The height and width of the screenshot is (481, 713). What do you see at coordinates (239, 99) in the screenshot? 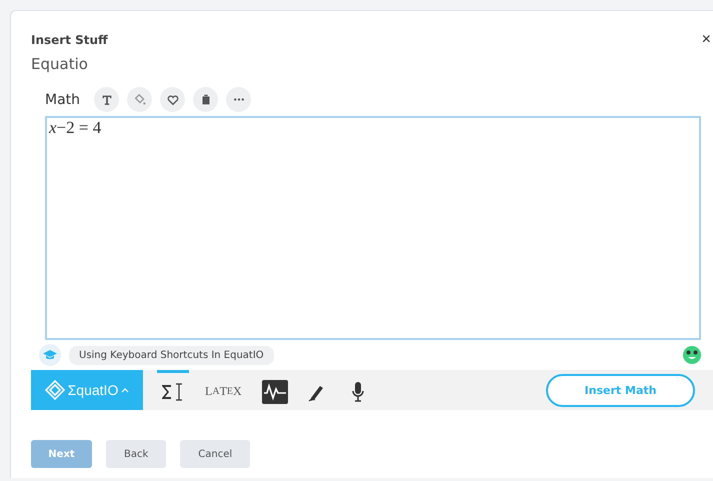
I see `more-icon` at bounding box center [239, 99].